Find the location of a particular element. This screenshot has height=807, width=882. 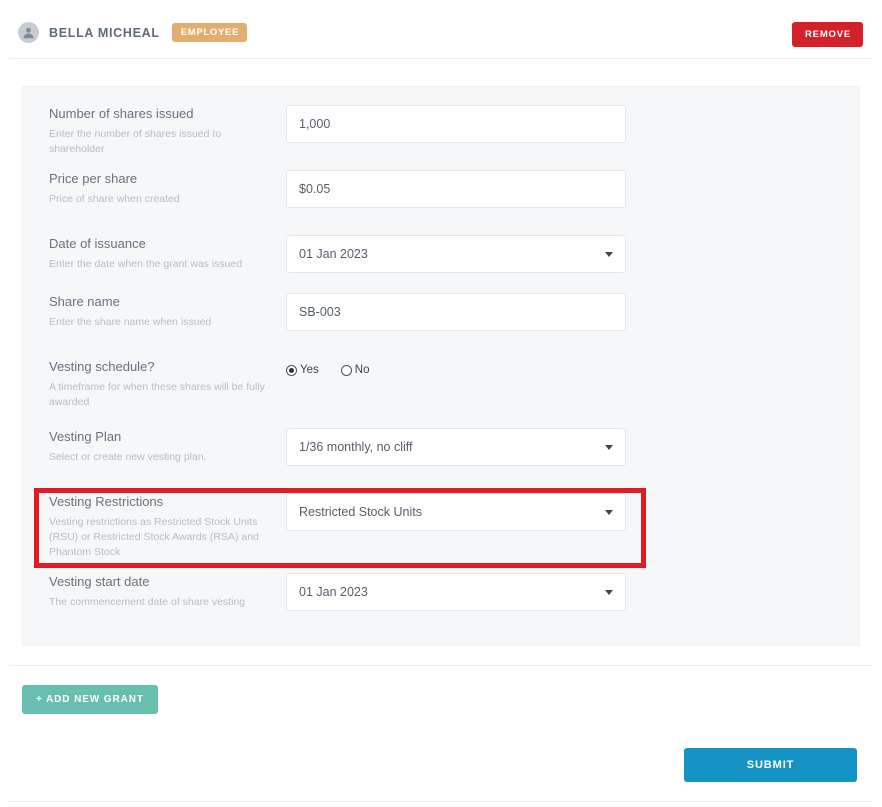

field-control-col-vesting_plan: 1/36 monthly, no cliff is located at coordinates (456, 447).